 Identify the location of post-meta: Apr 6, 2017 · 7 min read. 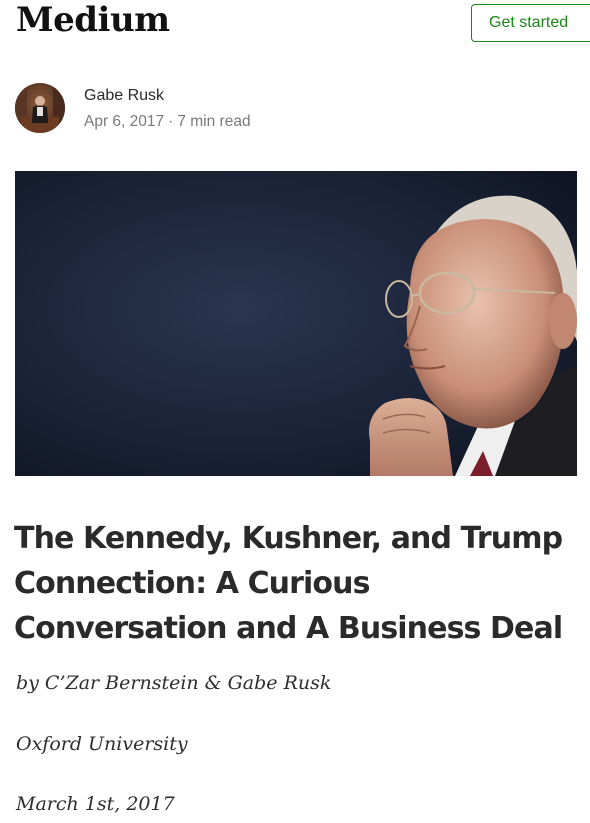
(167, 122).